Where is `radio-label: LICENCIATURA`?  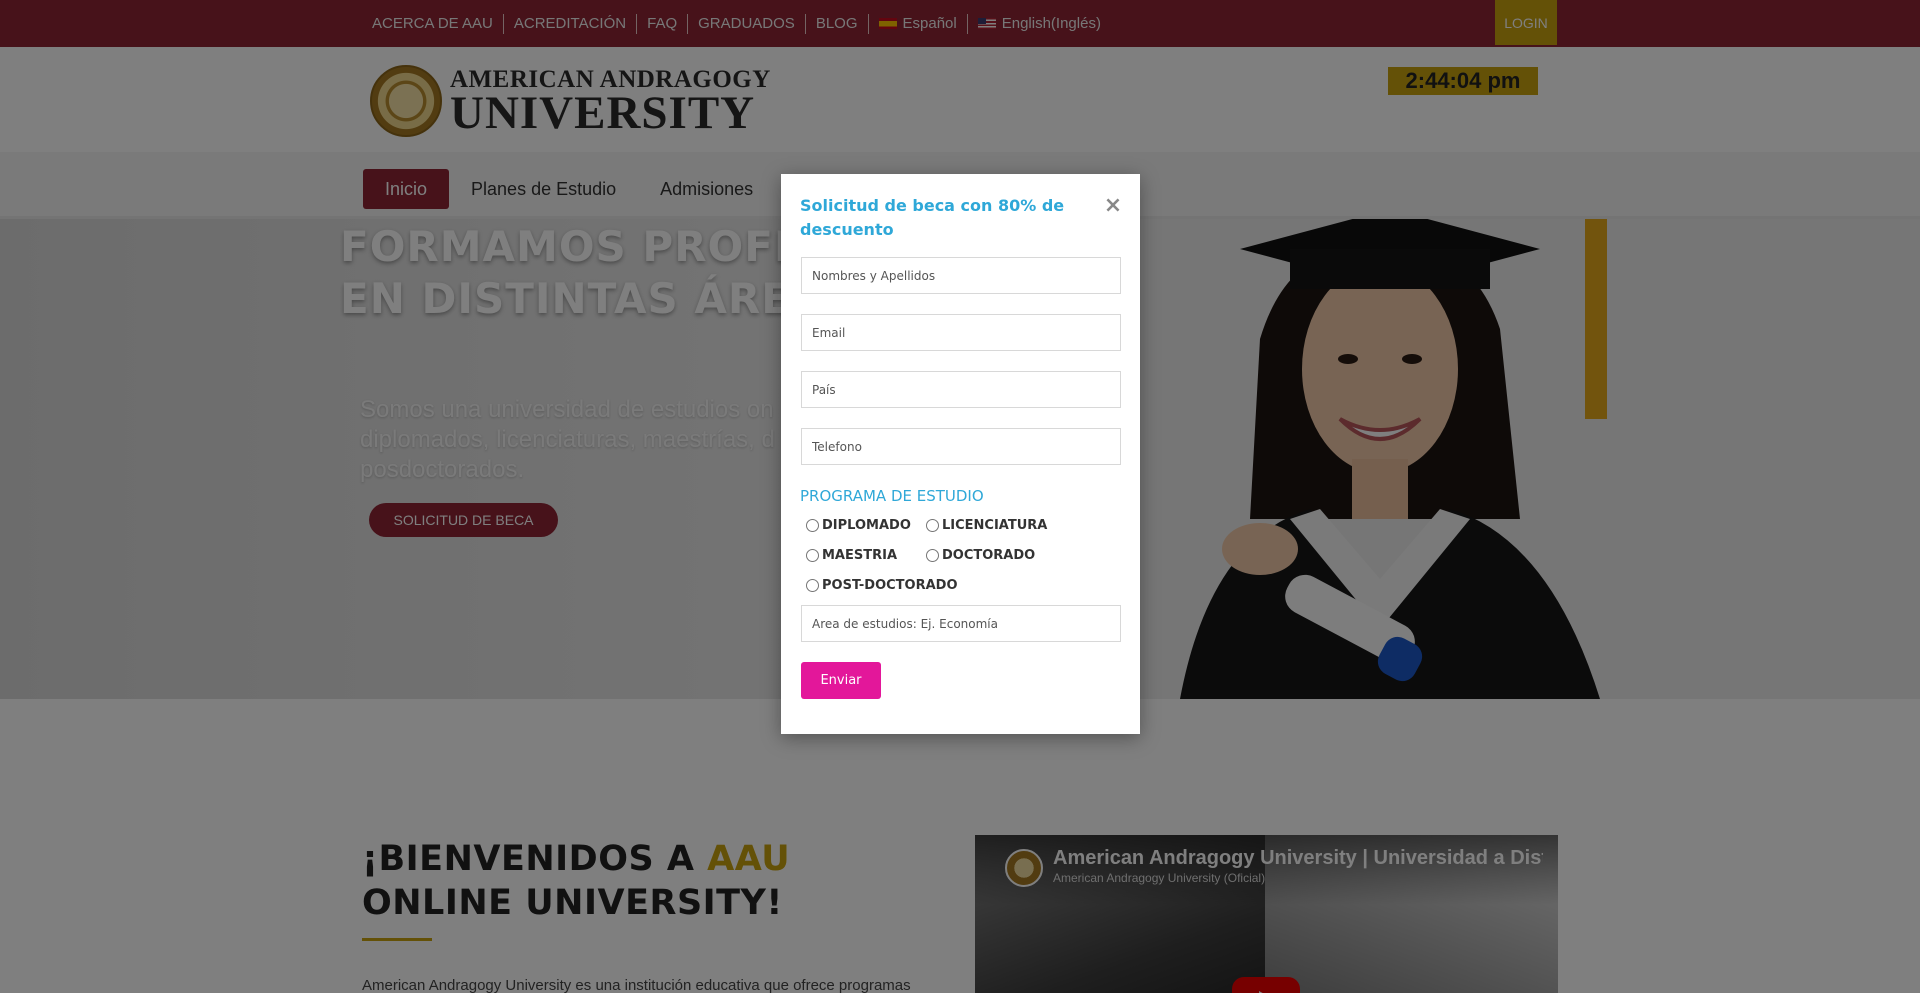 radio-label: LICENCIATURA is located at coordinates (995, 525).